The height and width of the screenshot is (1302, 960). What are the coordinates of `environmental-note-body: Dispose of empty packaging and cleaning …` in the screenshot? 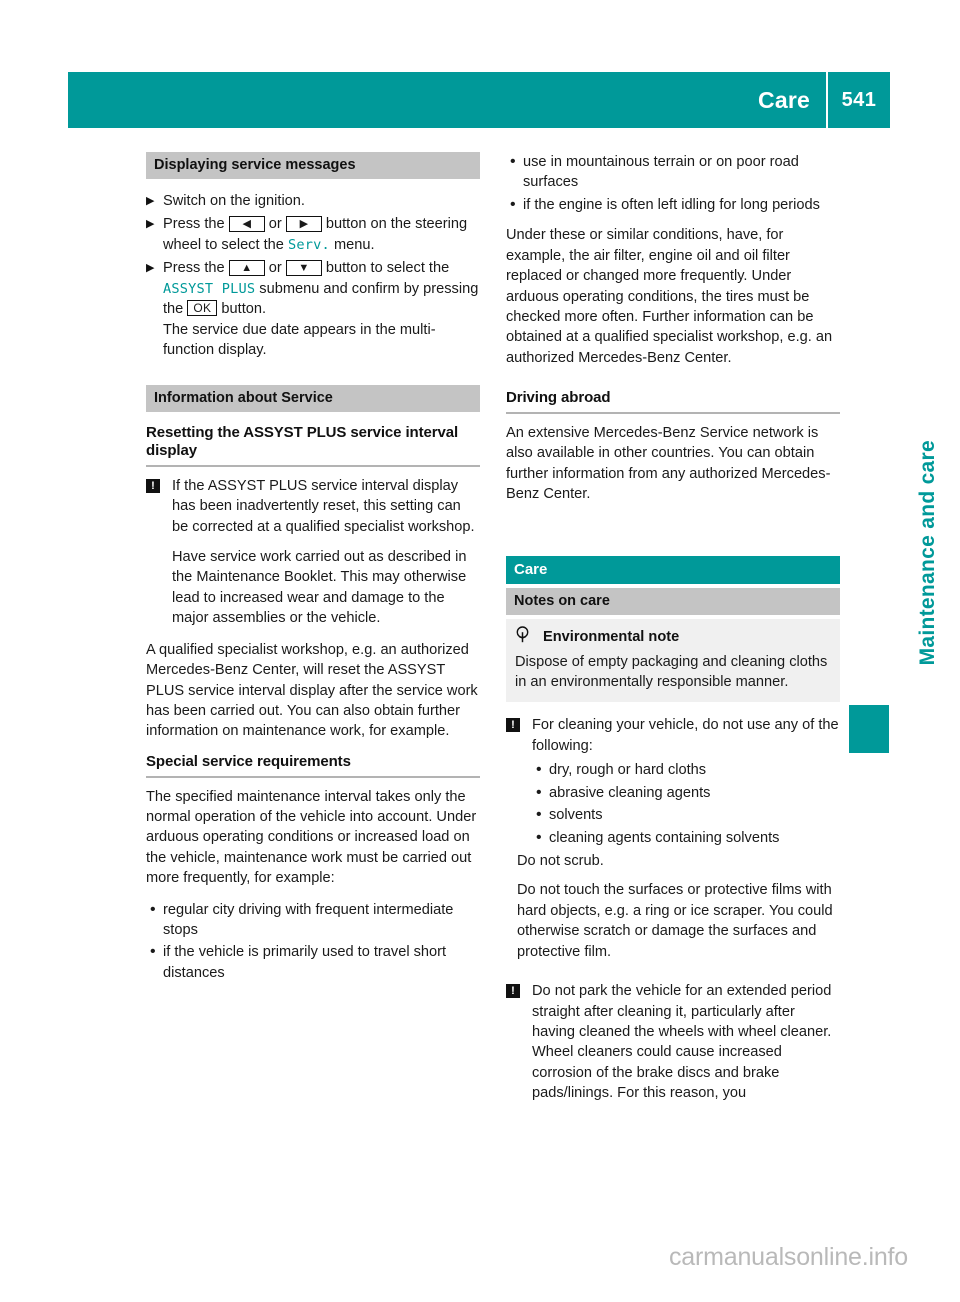 It's located at (671, 672).